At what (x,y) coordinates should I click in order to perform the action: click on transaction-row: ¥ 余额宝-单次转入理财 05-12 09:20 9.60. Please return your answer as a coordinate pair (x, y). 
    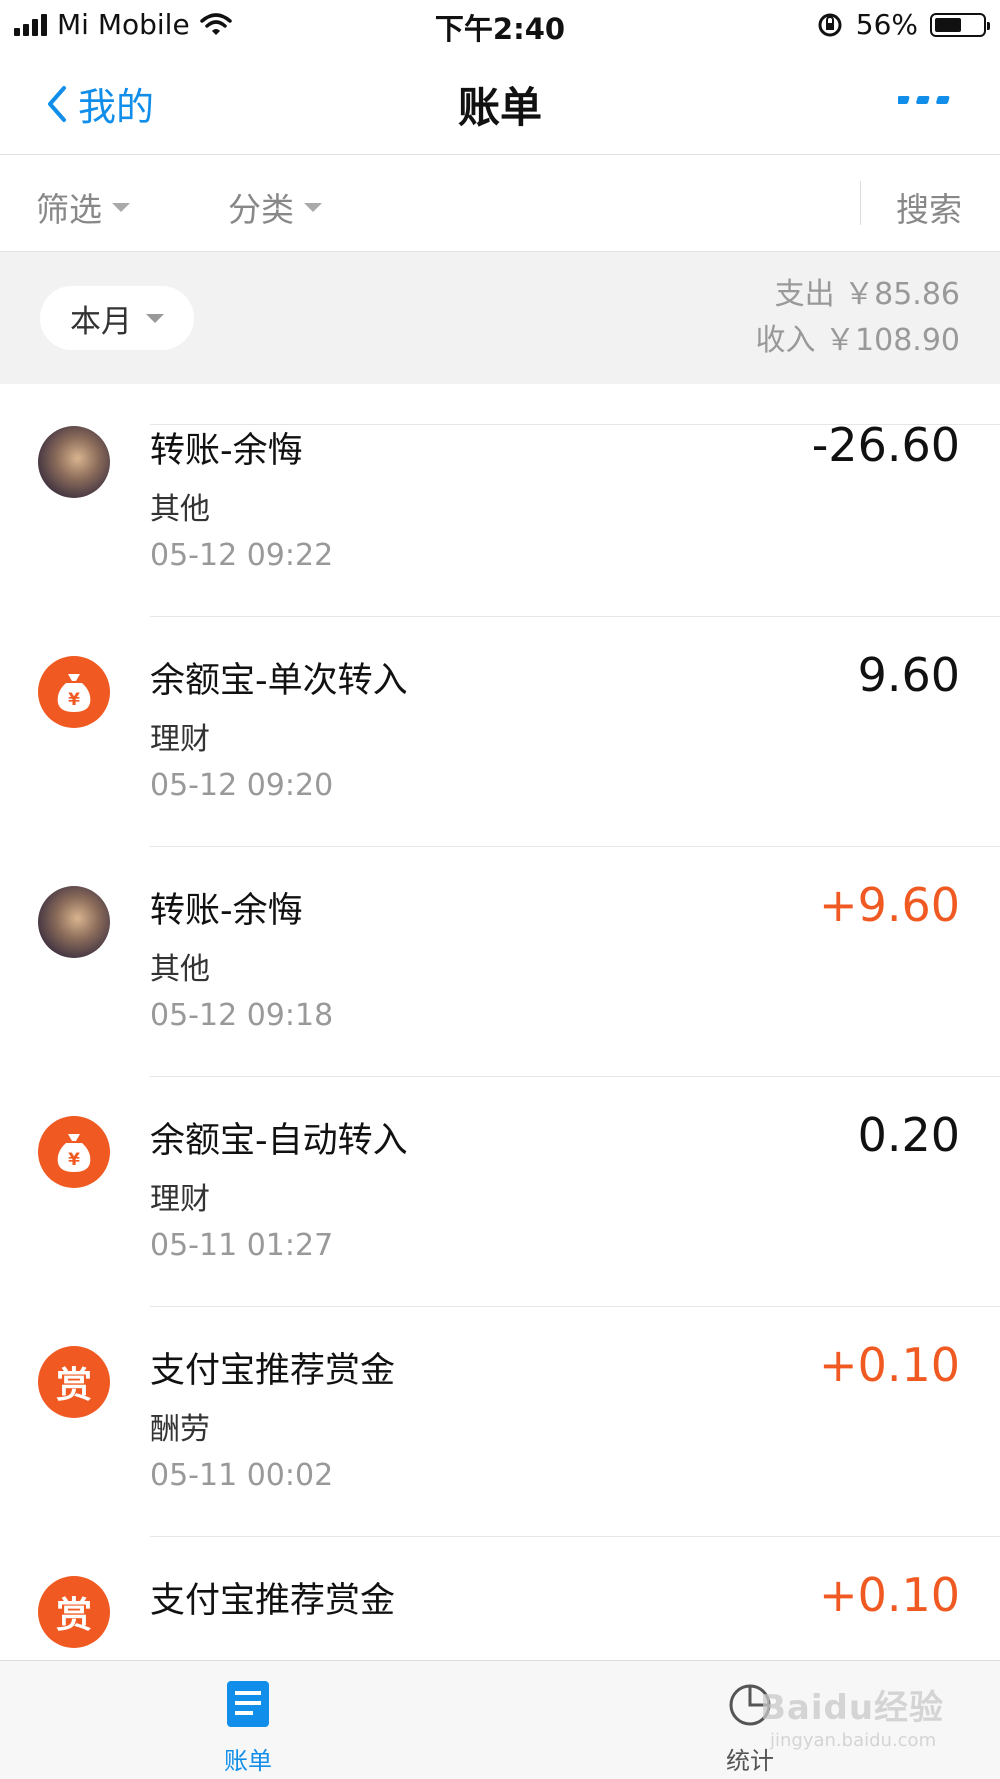
    Looking at the image, I should click on (500, 731).